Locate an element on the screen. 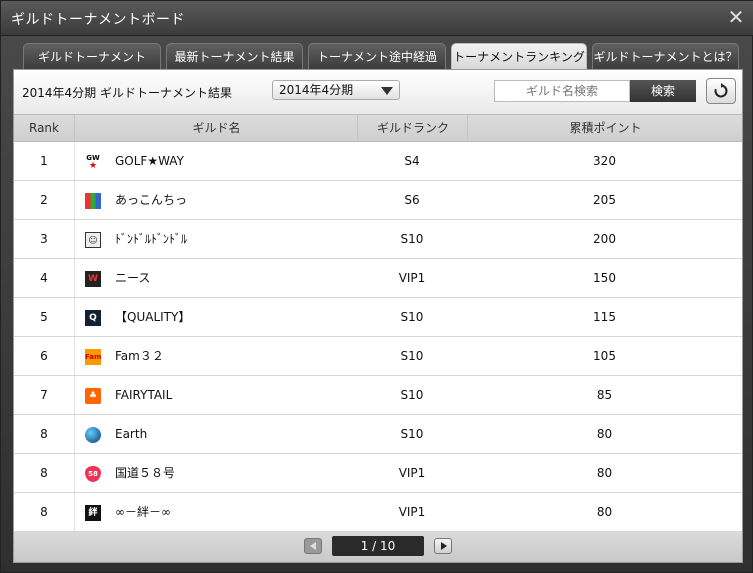  chevron-down-icon is located at coordinates (387, 91).